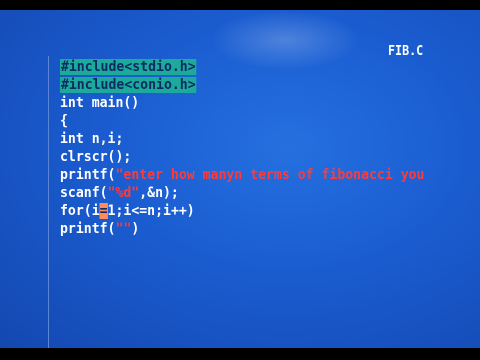 This screenshot has height=360, width=480. I want to click on code-text: for(i, so click(80, 211).